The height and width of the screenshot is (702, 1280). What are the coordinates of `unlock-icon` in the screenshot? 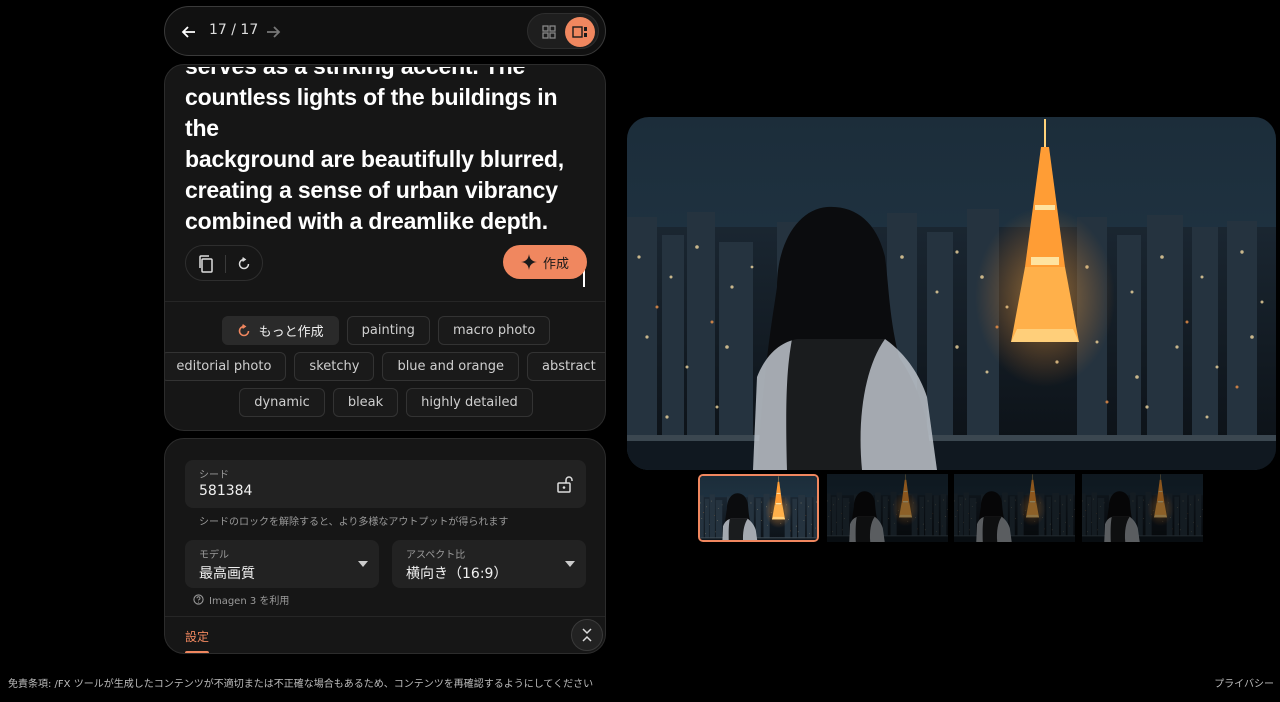 It's located at (565, 484).